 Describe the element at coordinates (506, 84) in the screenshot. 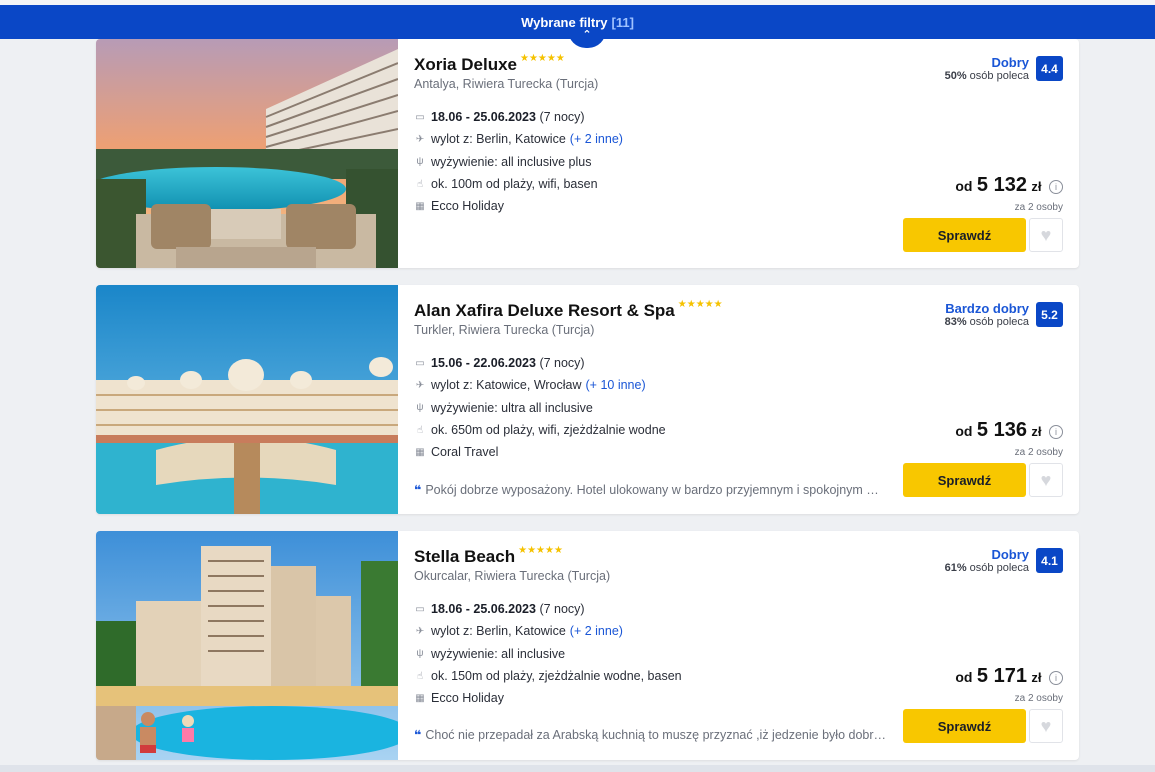

I see `hotel-location: Antalya, Riwiera Turecka (Turcja)` at that location.